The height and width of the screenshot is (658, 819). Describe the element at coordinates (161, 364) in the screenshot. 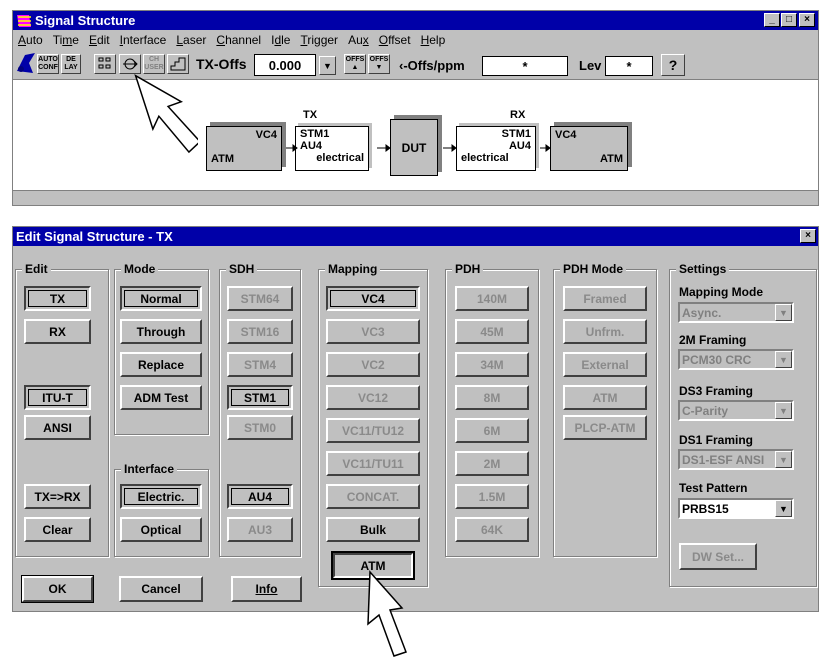

I see `replace-button: Replace` at that location.